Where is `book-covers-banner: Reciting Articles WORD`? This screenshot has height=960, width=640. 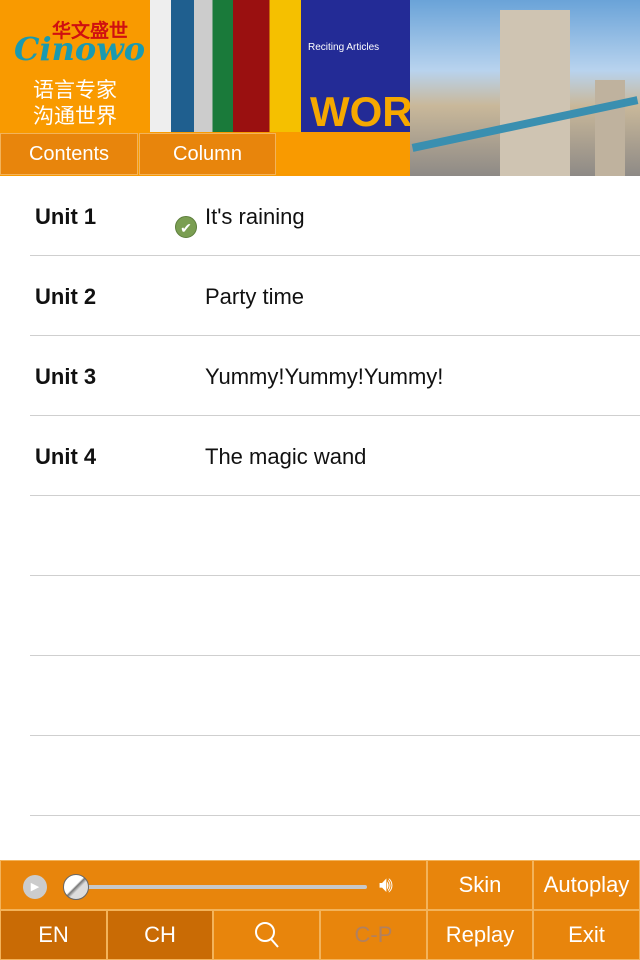
book-covers-banner: Reciting Articles WORD is located at coordinates (296, 67).